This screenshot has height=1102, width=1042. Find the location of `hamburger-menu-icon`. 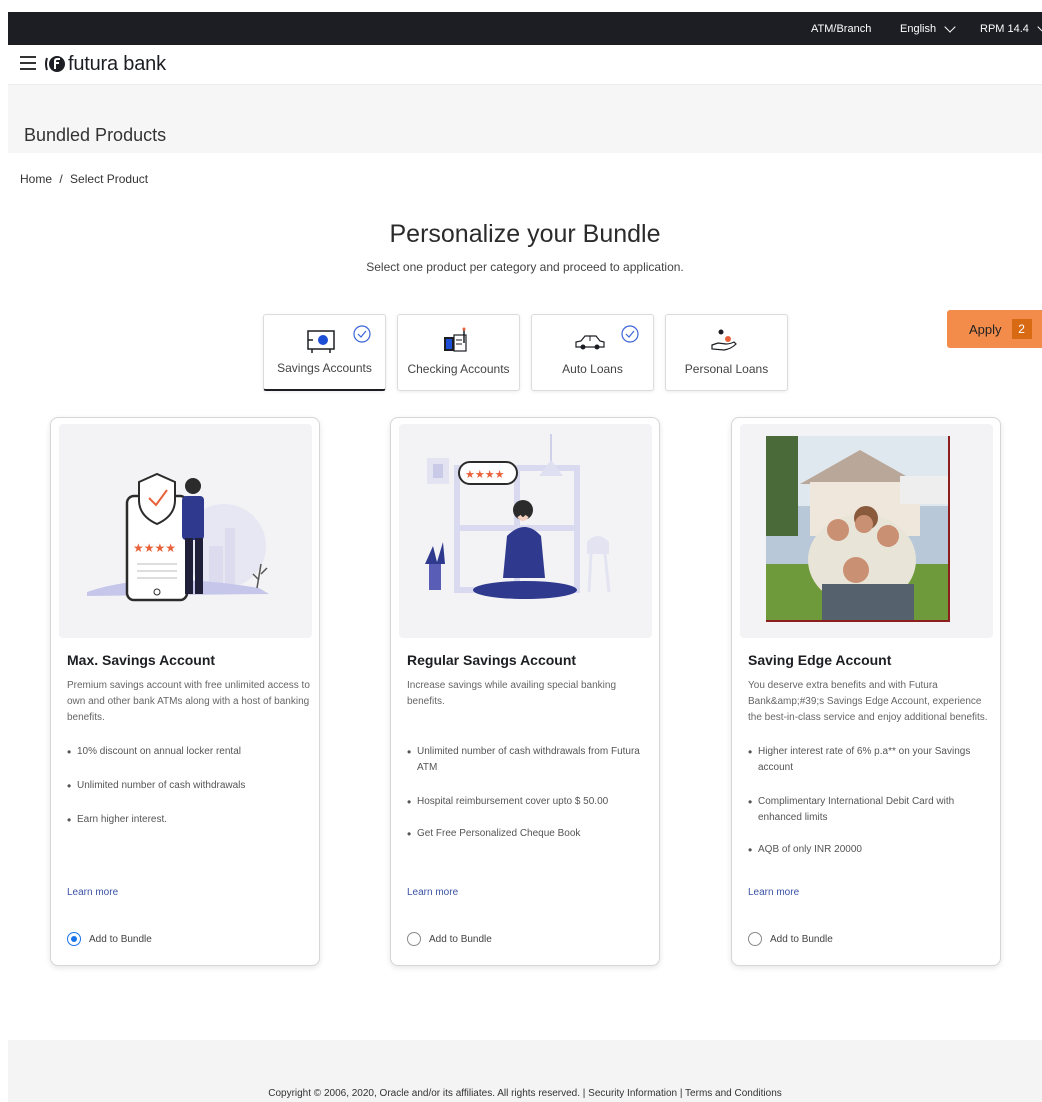

hamburger-menu-icon is located at coordinates (28, 63).